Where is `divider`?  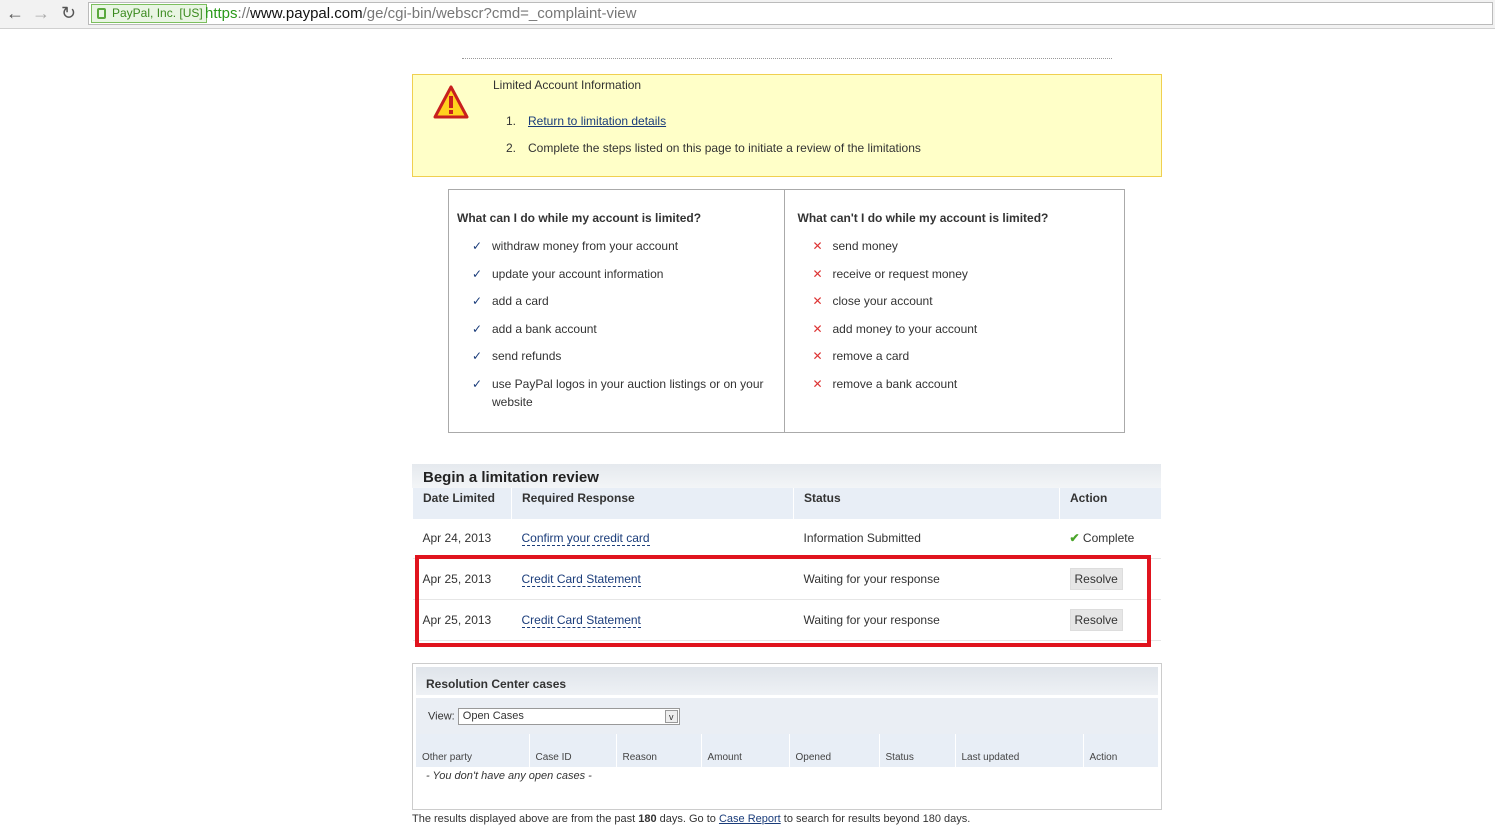 divider is located at coordinates (787, 58).